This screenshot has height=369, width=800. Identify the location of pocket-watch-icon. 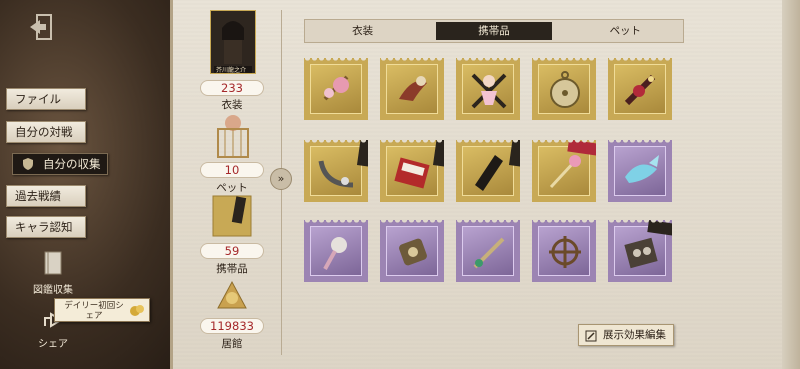
(565, 89).